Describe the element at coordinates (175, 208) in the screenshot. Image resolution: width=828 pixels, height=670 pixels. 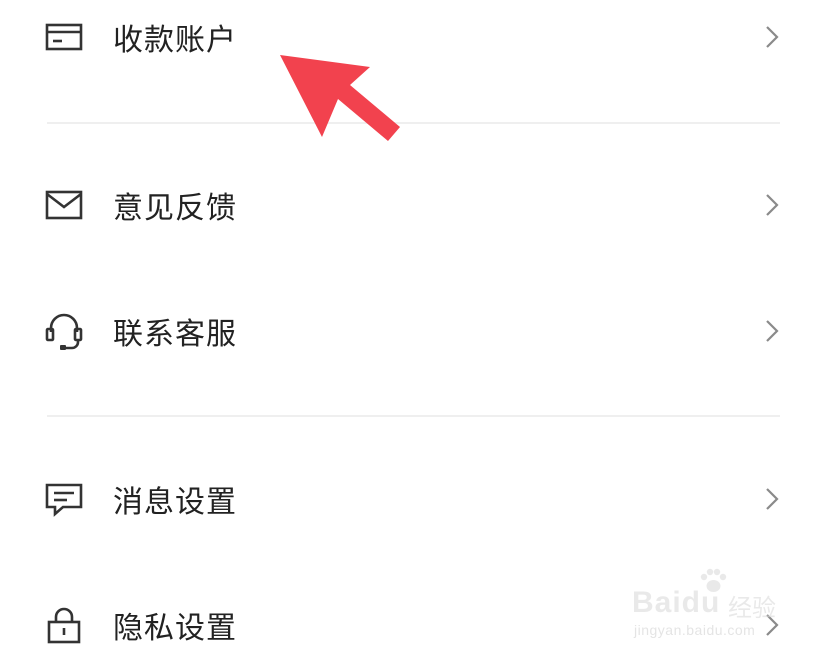
I see `menu-item-label: 意见反馈` at that location.